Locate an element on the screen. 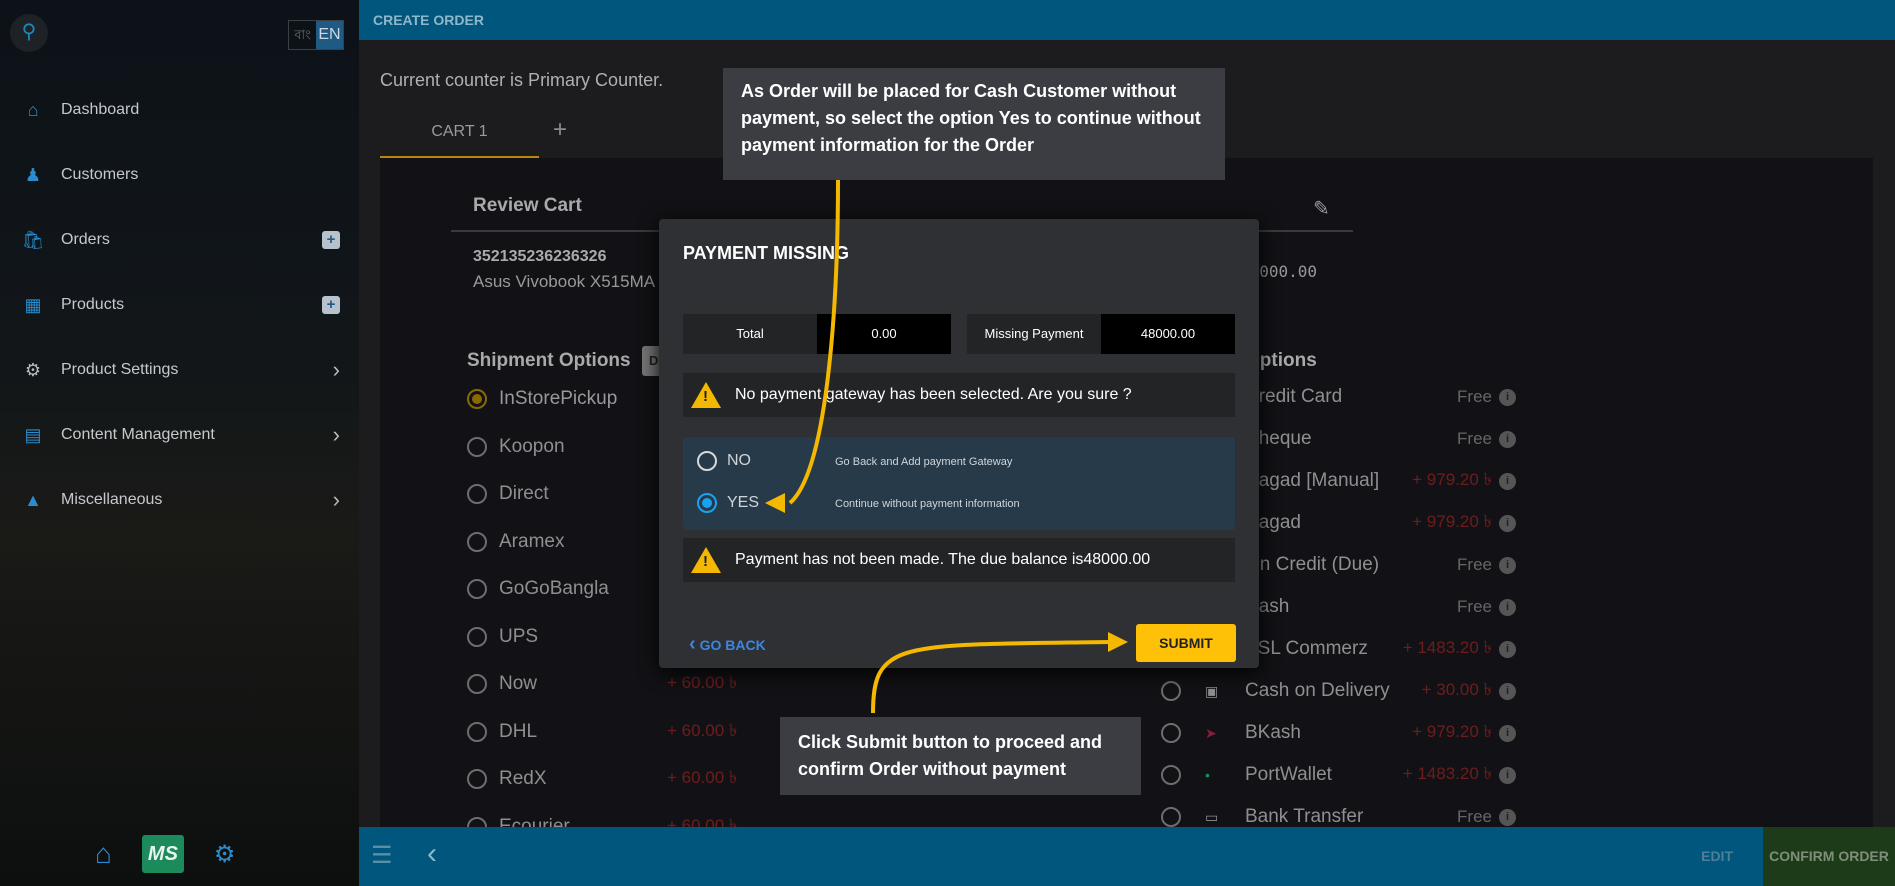  arrowhead-yes is located at coordinates (775, 503).